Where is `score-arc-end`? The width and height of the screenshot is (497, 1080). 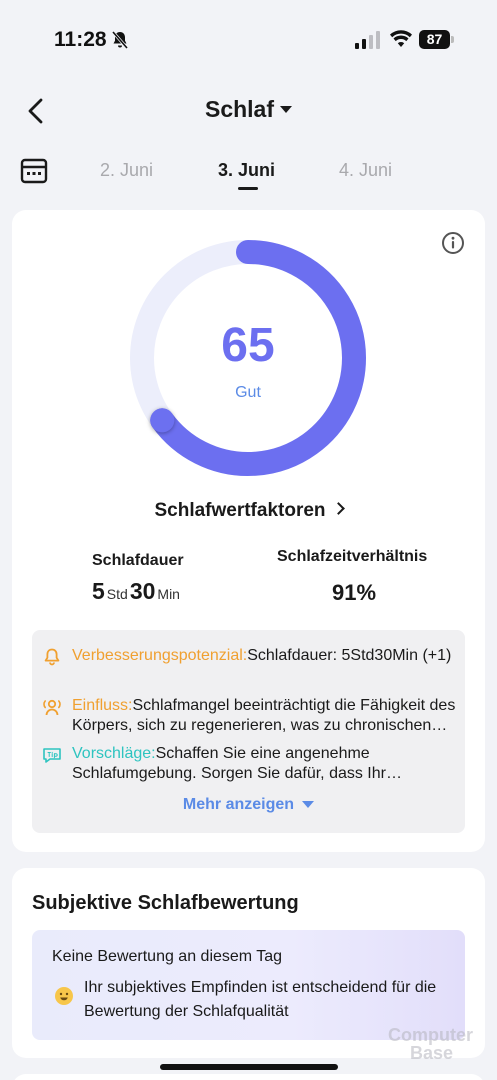
score-arc-end is located at coordinates (162, 420).